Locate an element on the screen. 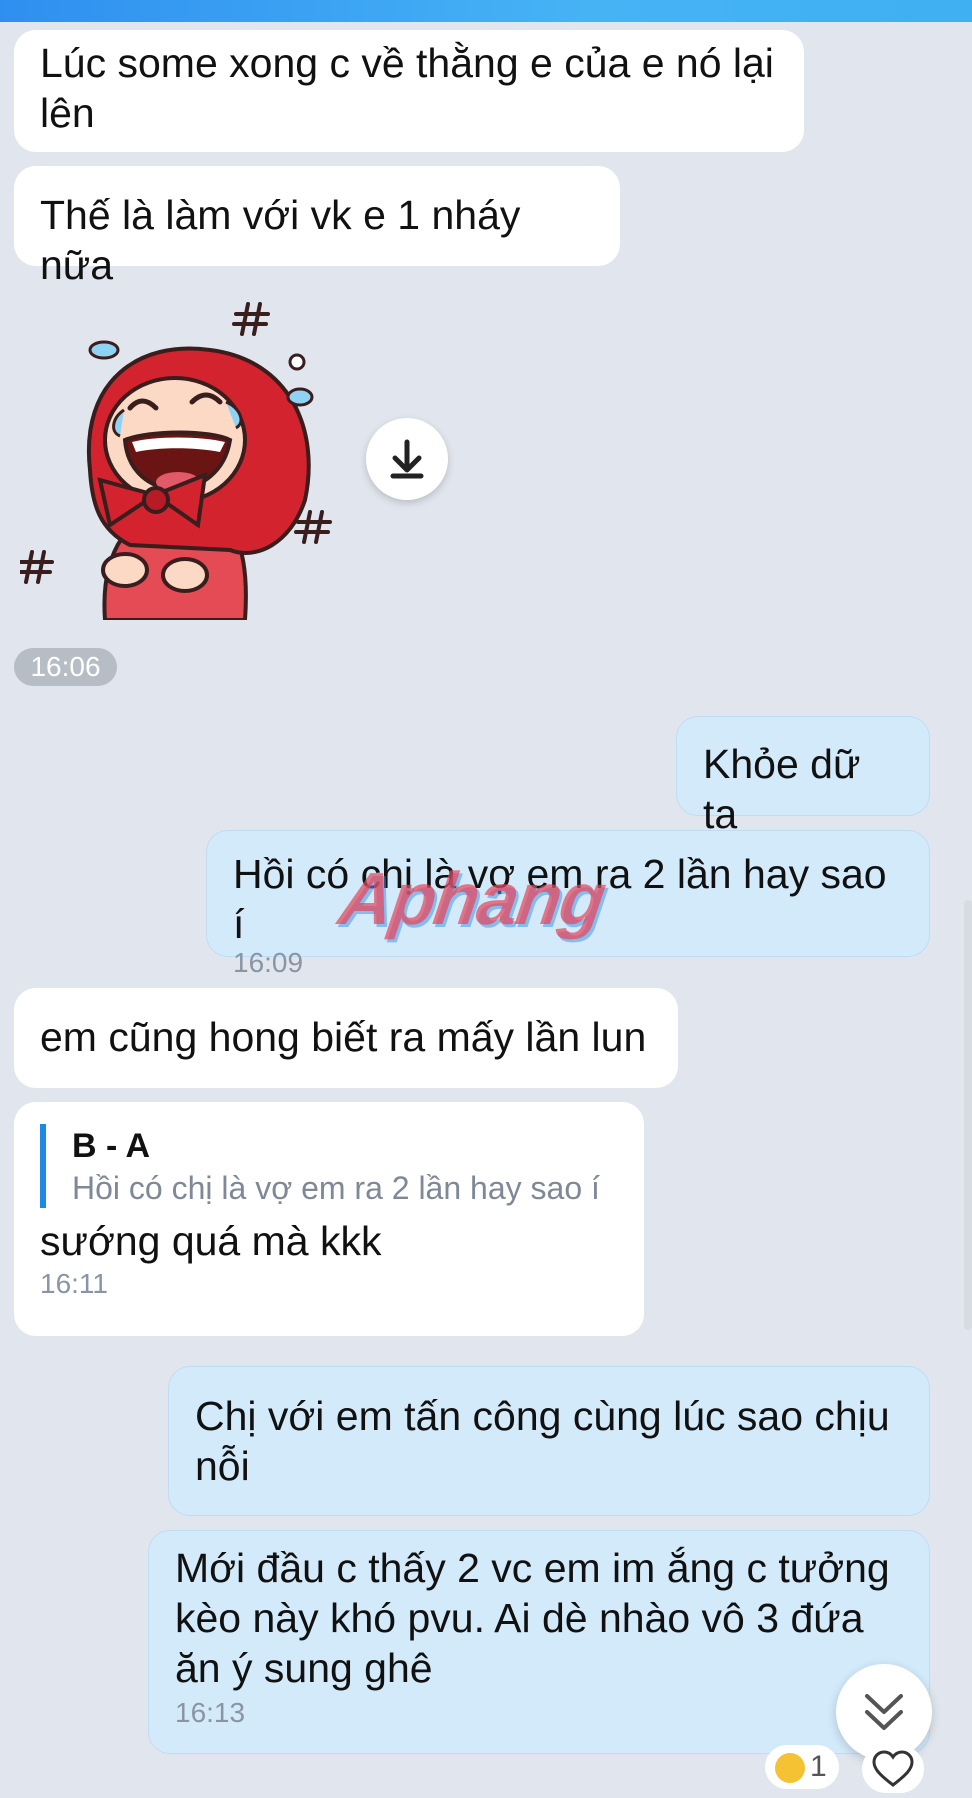 The width and height of the screenshot is (972, 1798). download-icon is located at coordinates (407, 459).